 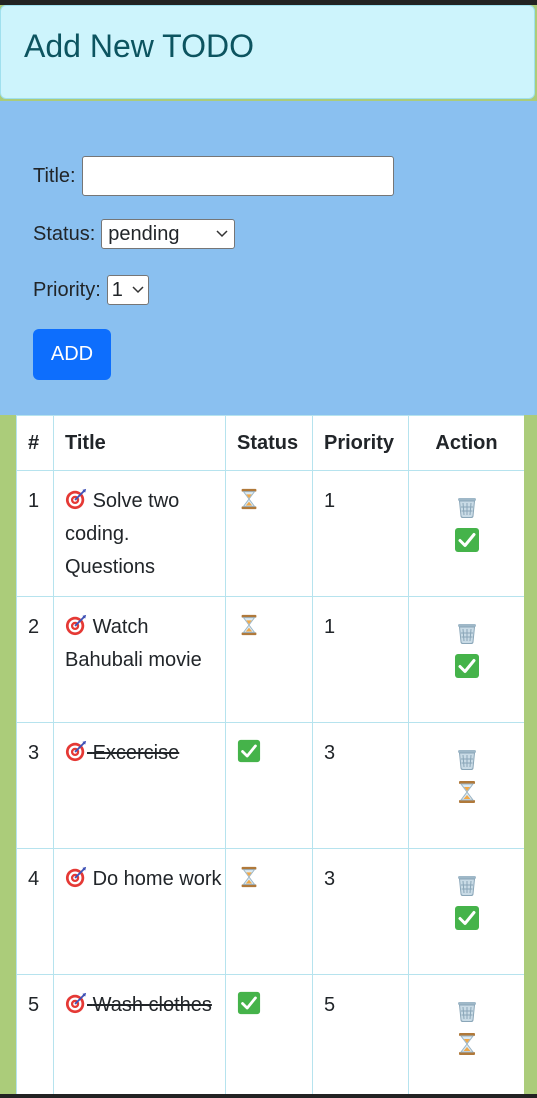 I want to click on priority-label: Priority:, so click(x=67, y=289).